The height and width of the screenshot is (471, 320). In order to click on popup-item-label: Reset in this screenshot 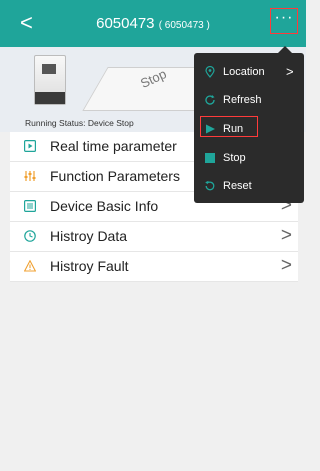, I will do `click(237, 186)`.